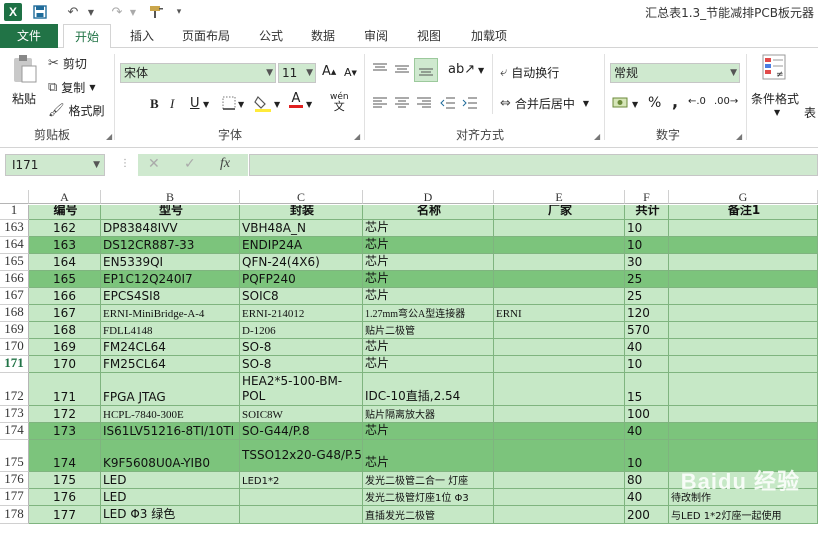 This screenshot has height=536, width=818. What do you see at coordinates (154, 104) in the screenshot?
I see `bold-button: B` at bounding box center [154, 104].